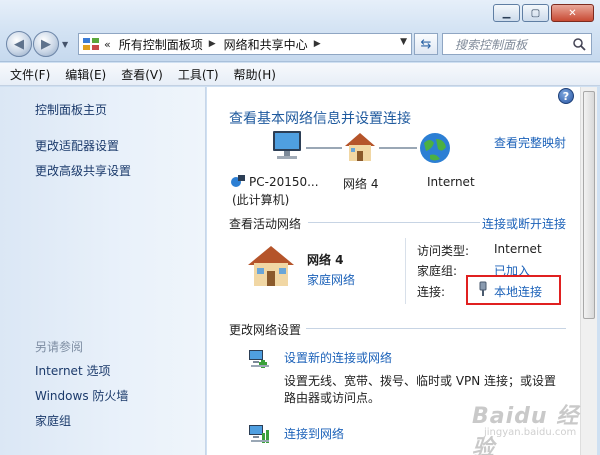 The width and height of the screenshot is (600, 455). What do you see at coordinates (142, 74) in the screenshot?
I see `menu-view: 查看(V)` at bounding box center [142, 74].